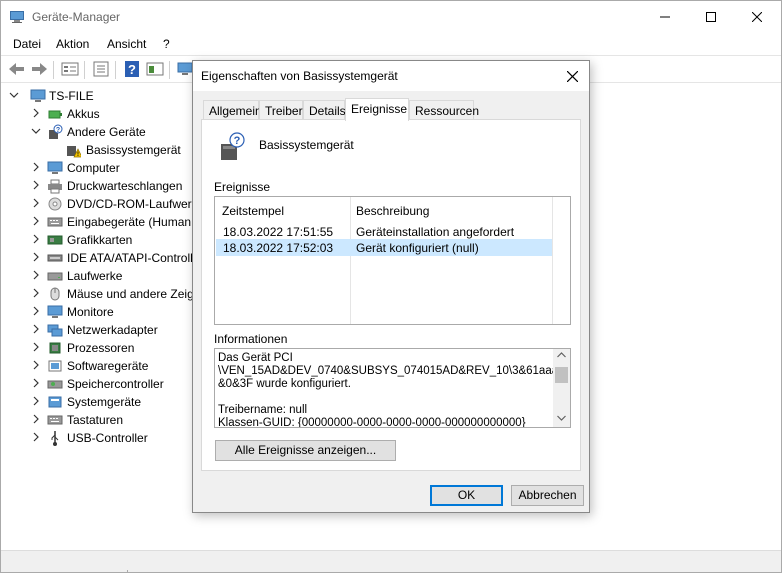 This screenshot has width=782, height=573. Describe the element at coordinates (55, 204) in the screenshot. I see `disc-icon` at that location.